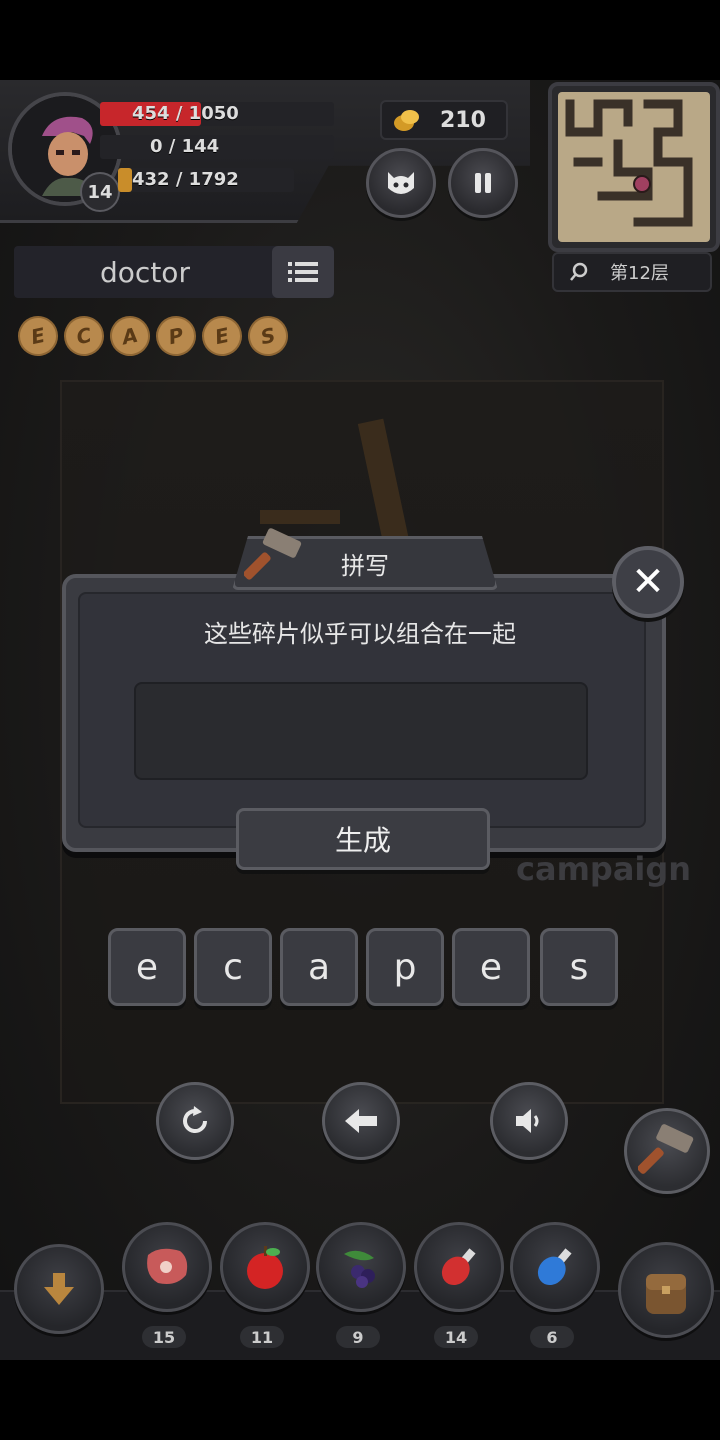  Describe the element at coordinates (405, 967) in the screenshot. I see `letter-tile: p` at that location.